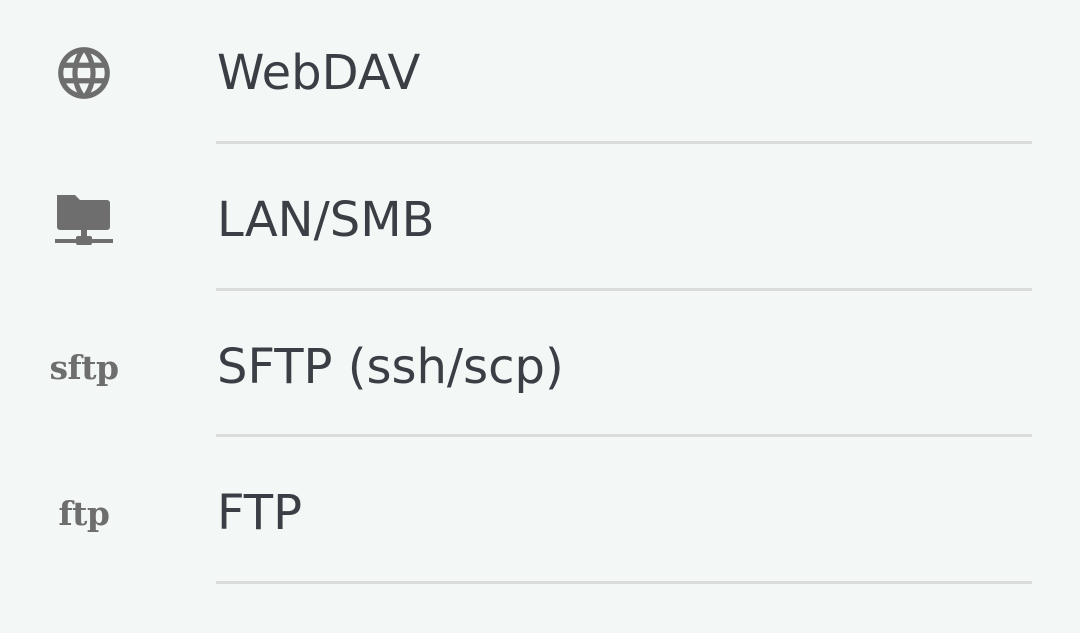  I want to click on globe-icon, so click(84, 73).